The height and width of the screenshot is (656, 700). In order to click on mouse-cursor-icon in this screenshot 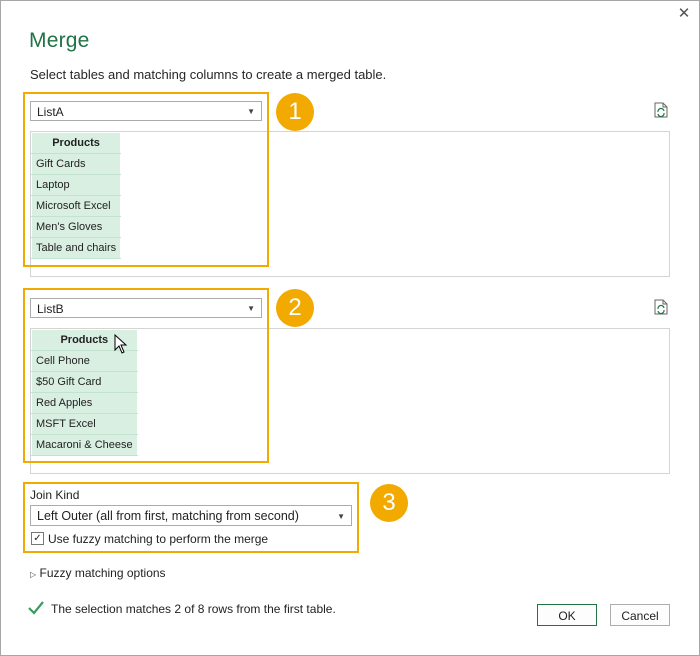, I will do `click(121, 344)`.